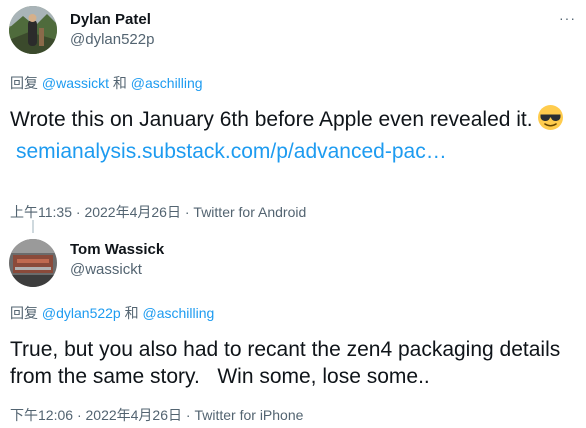 The height and width of the screenshot is (428, 586). I want to click on mention-link-dylan522p: @dylan522p, so click(81, 313).